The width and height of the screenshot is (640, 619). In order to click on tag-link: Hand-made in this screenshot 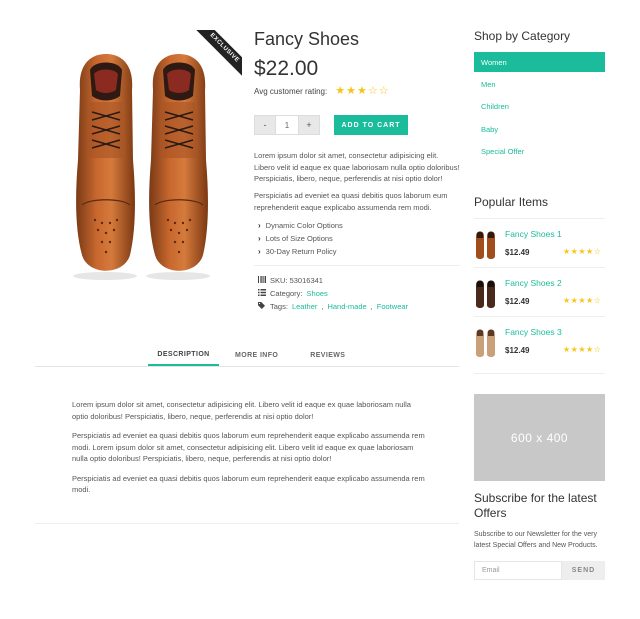, I will do `click(346, 306)`.